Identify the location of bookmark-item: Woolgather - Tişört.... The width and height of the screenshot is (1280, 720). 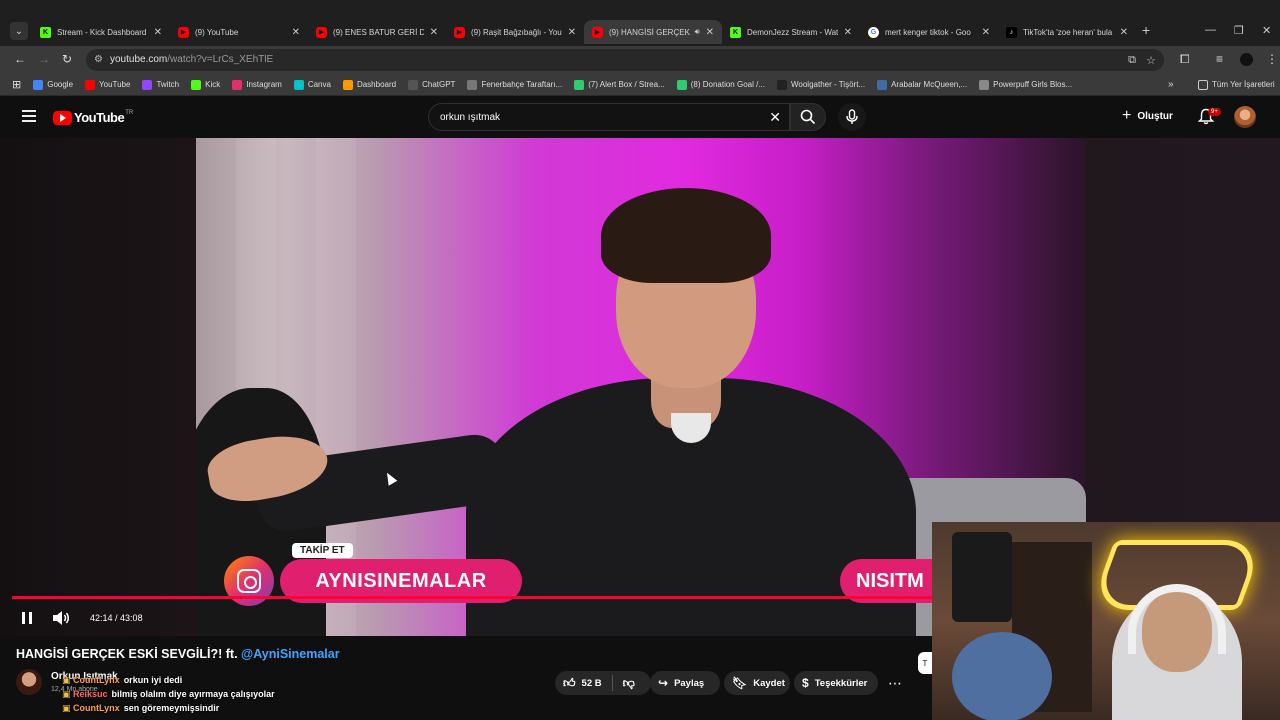
(820, 84).